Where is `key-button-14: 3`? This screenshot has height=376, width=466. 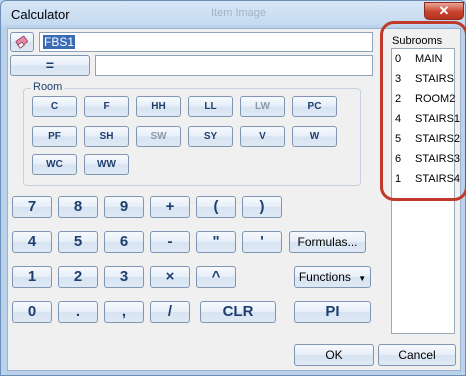
key-button-14: 3 is located at coordinates (124, 277).